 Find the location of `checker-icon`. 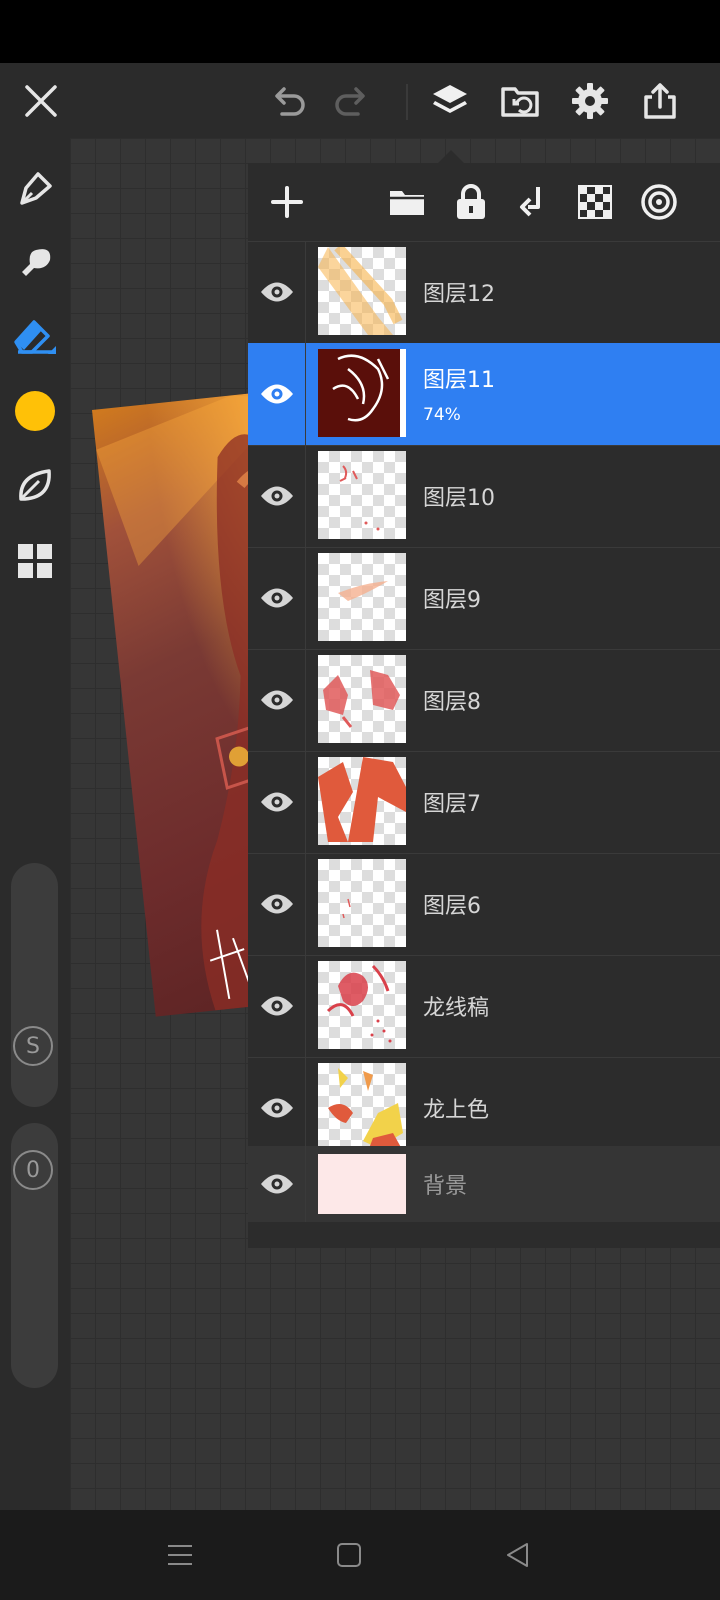

checker-icon is located at coordinates (595, 202).